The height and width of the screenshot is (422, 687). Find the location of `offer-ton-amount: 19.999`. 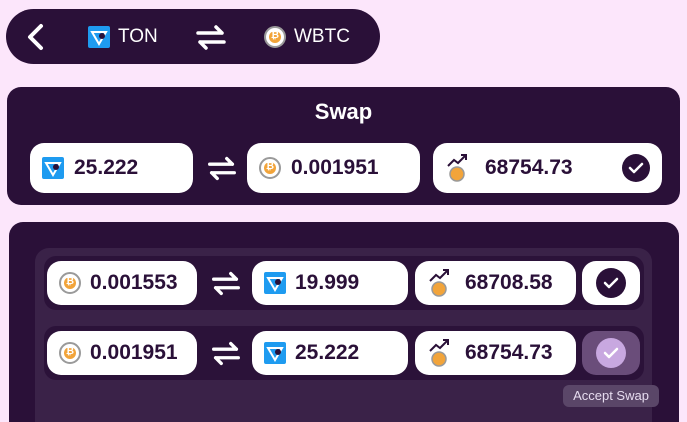

offer-ton-amount: 19.999 is located at coordinates (330, 283).